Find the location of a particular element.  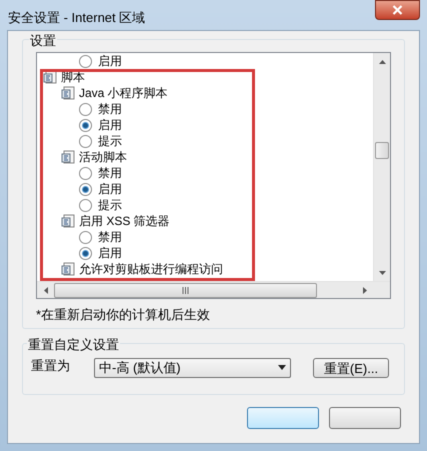

vertical-scrollbar is located at coordinates (381, 167).